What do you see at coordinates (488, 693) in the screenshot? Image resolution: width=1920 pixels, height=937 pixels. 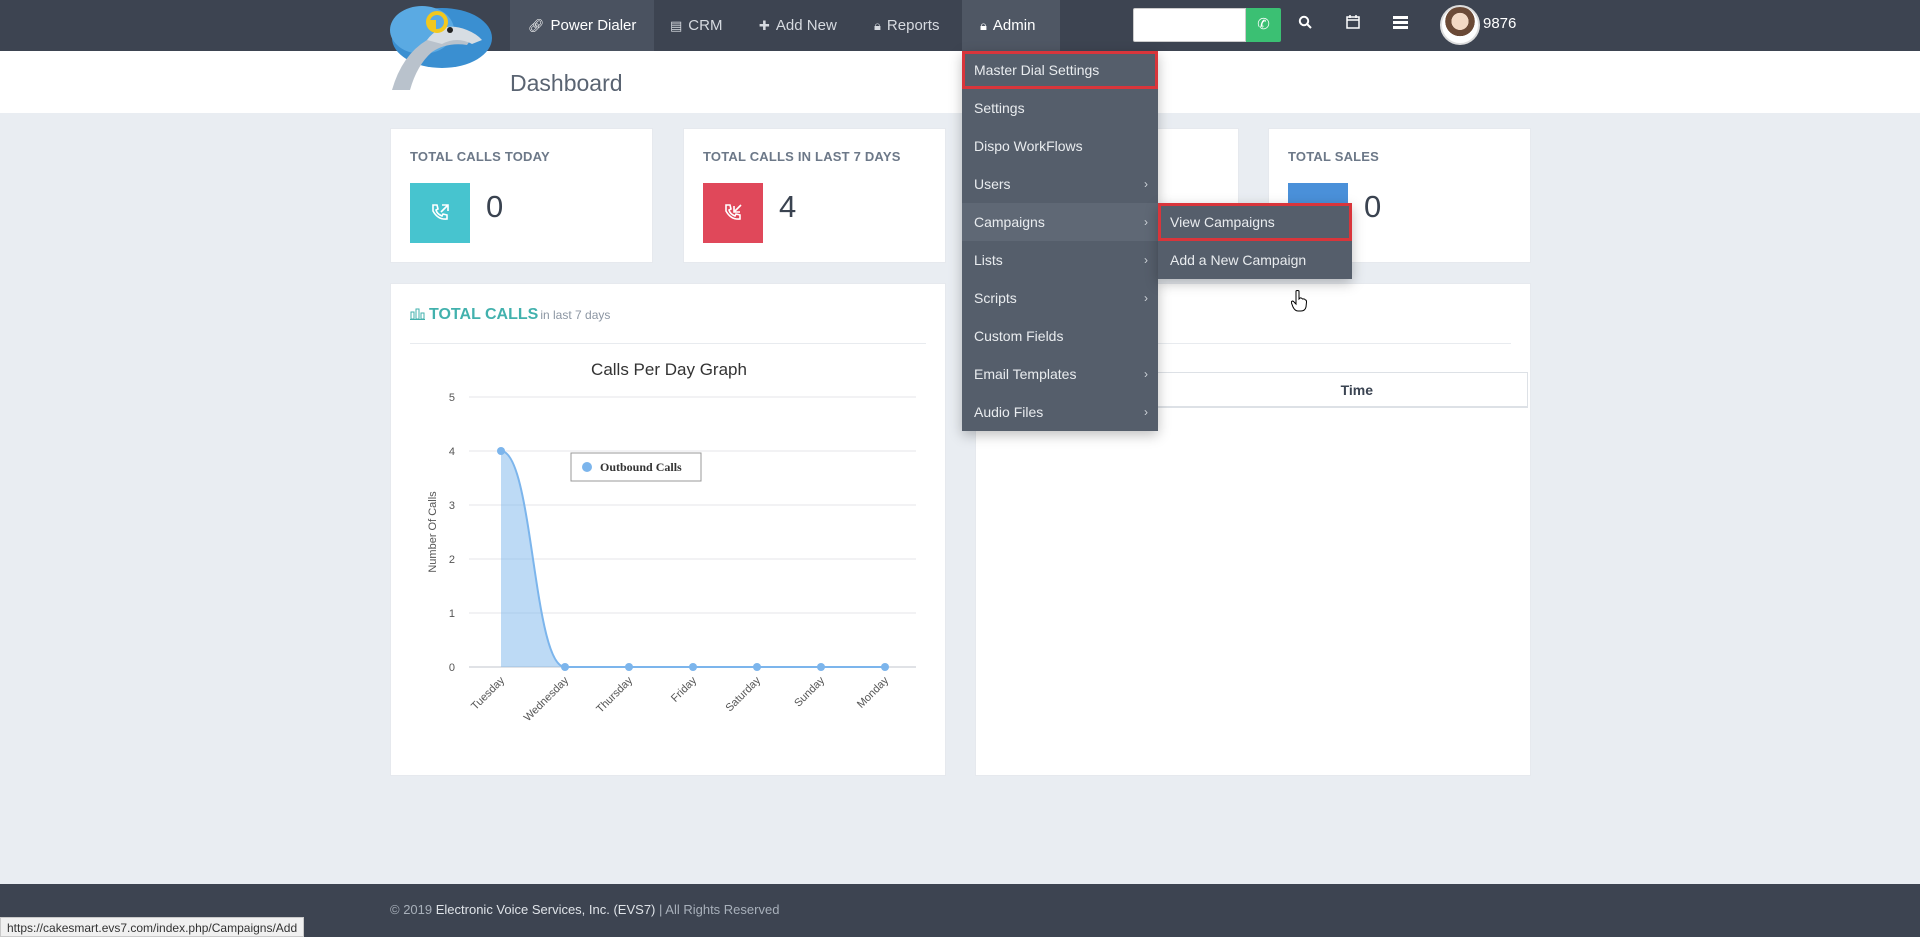 I see `x-tick-label: Tuesday` at bounding box center [488, 693].